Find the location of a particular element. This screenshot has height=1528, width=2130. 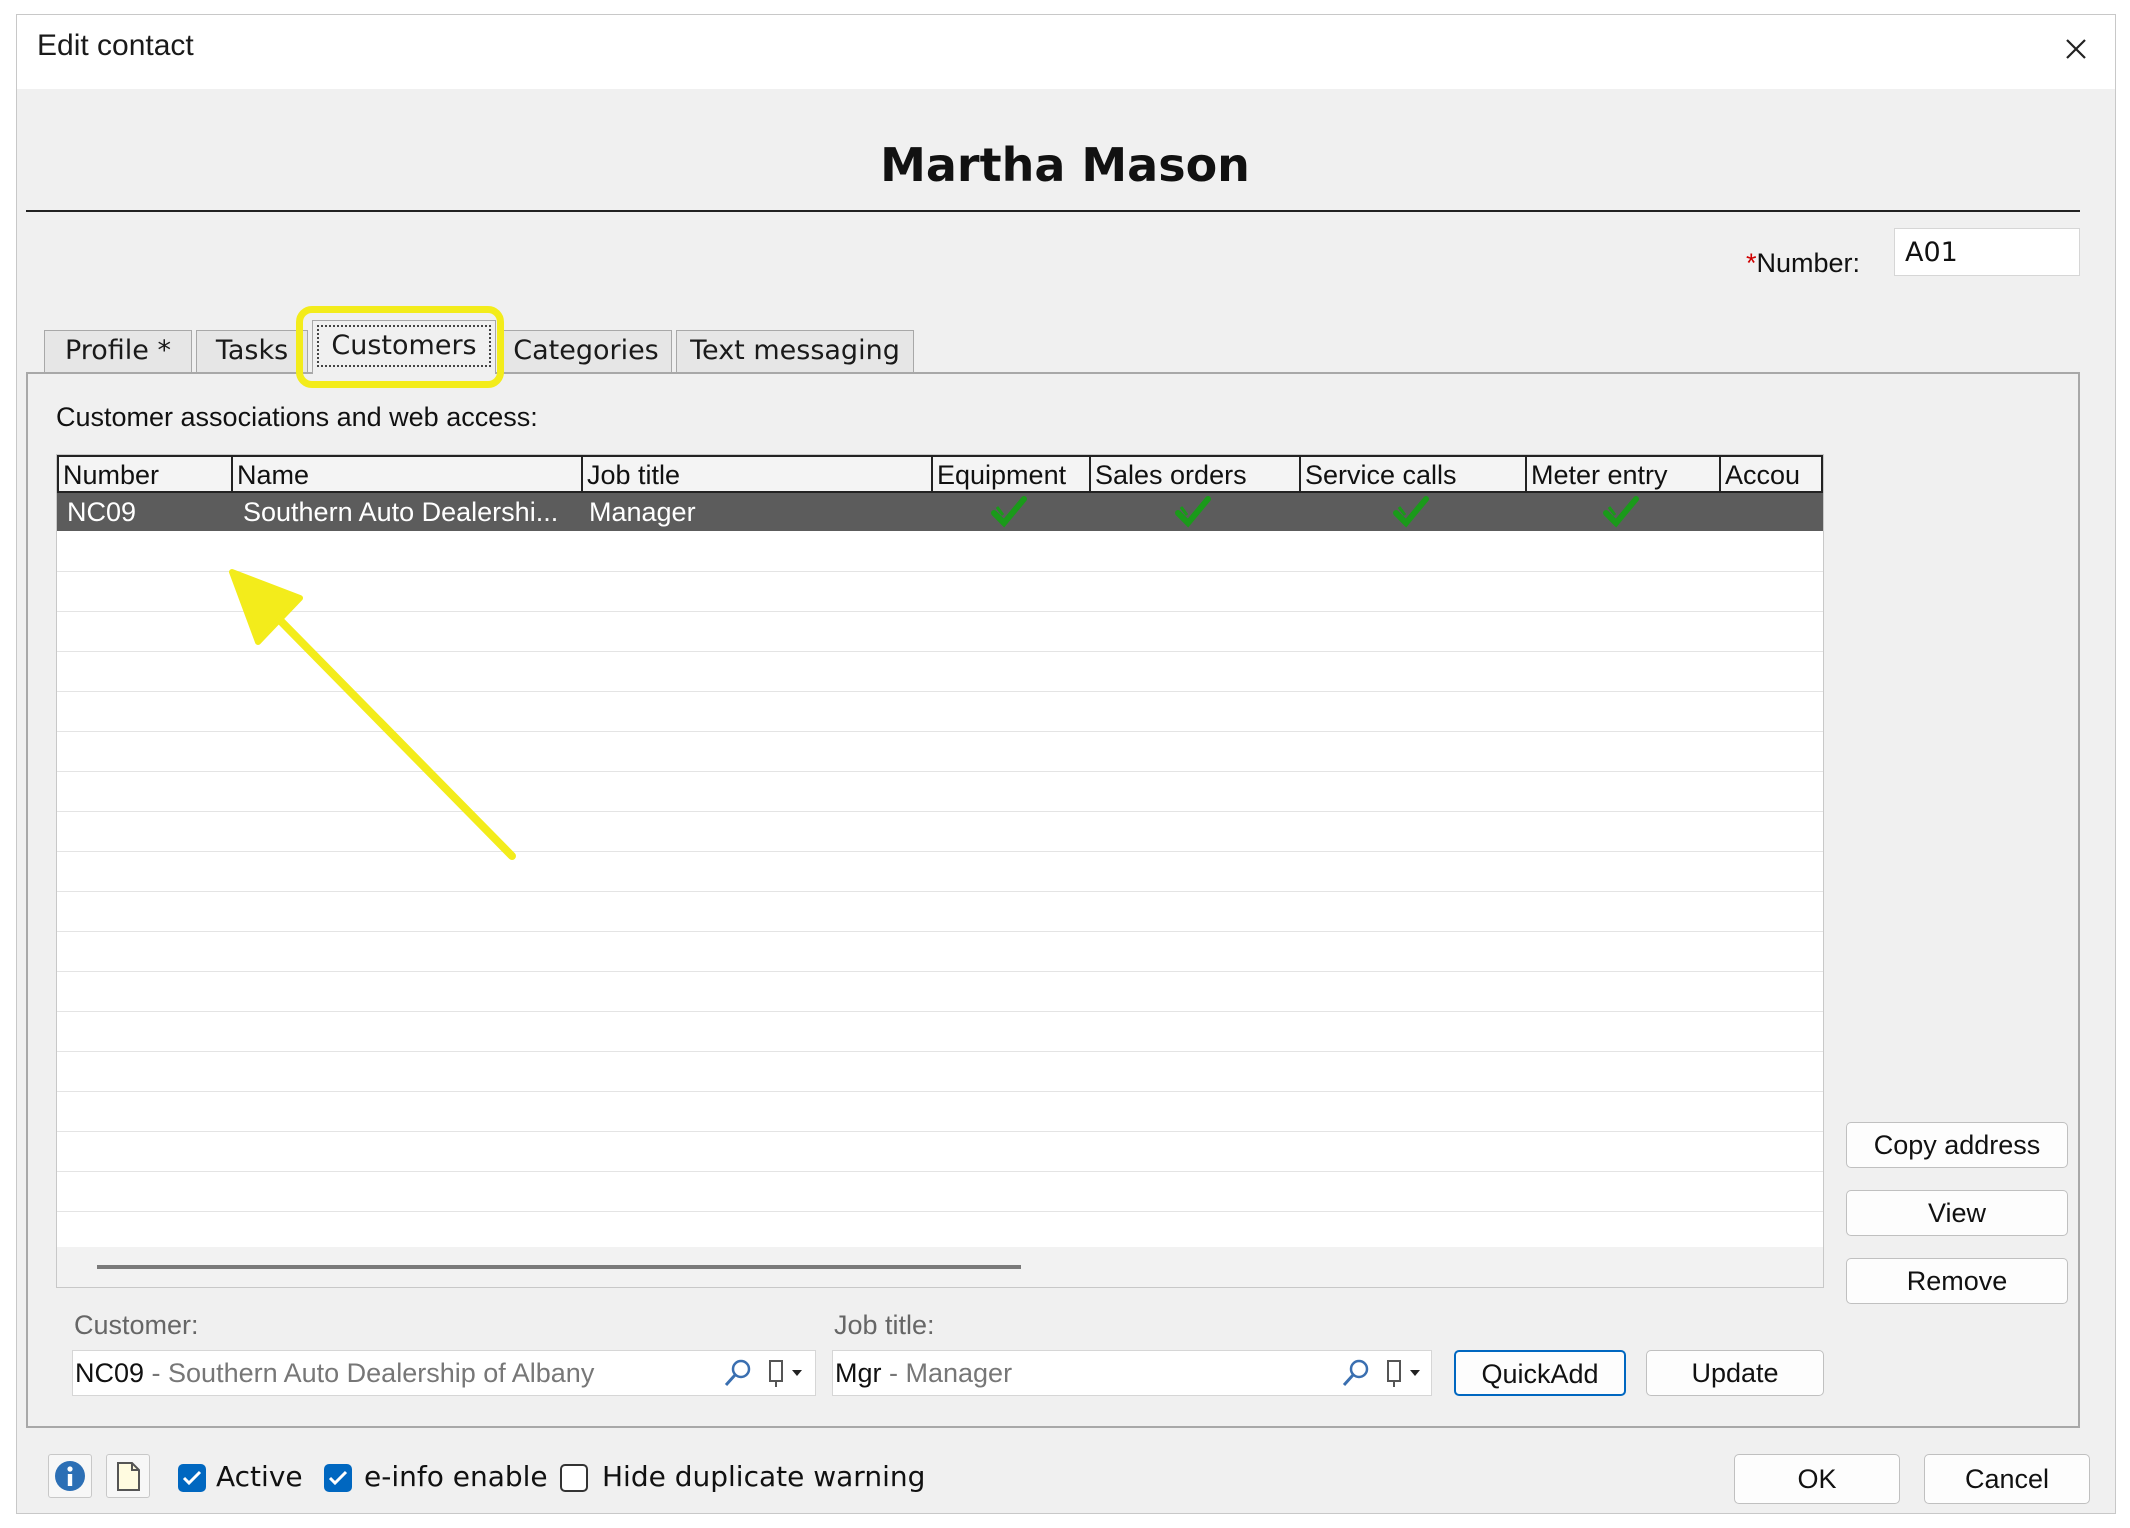

contact-name-heading: Martha Mason is located at coordinates (1065, 165).